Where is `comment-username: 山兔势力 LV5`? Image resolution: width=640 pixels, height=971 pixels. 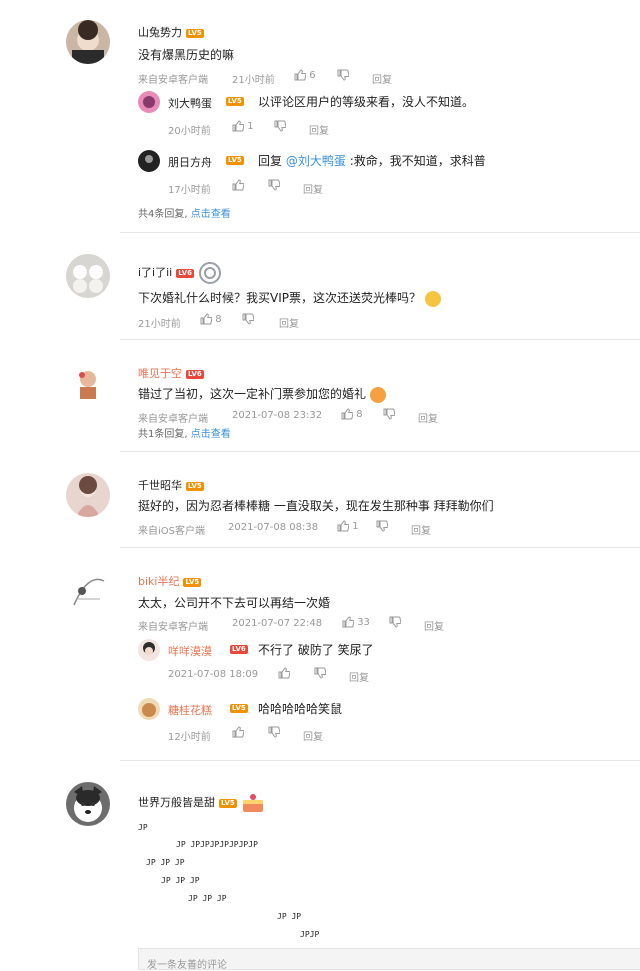 comment-username: 山兔势力 LV5 is located at coordinates (171, 32).